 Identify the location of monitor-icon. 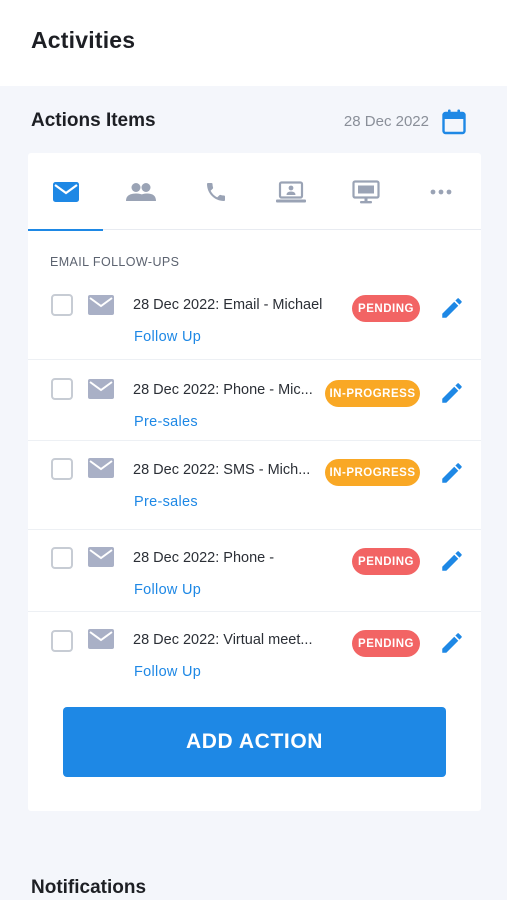
(365, 191).